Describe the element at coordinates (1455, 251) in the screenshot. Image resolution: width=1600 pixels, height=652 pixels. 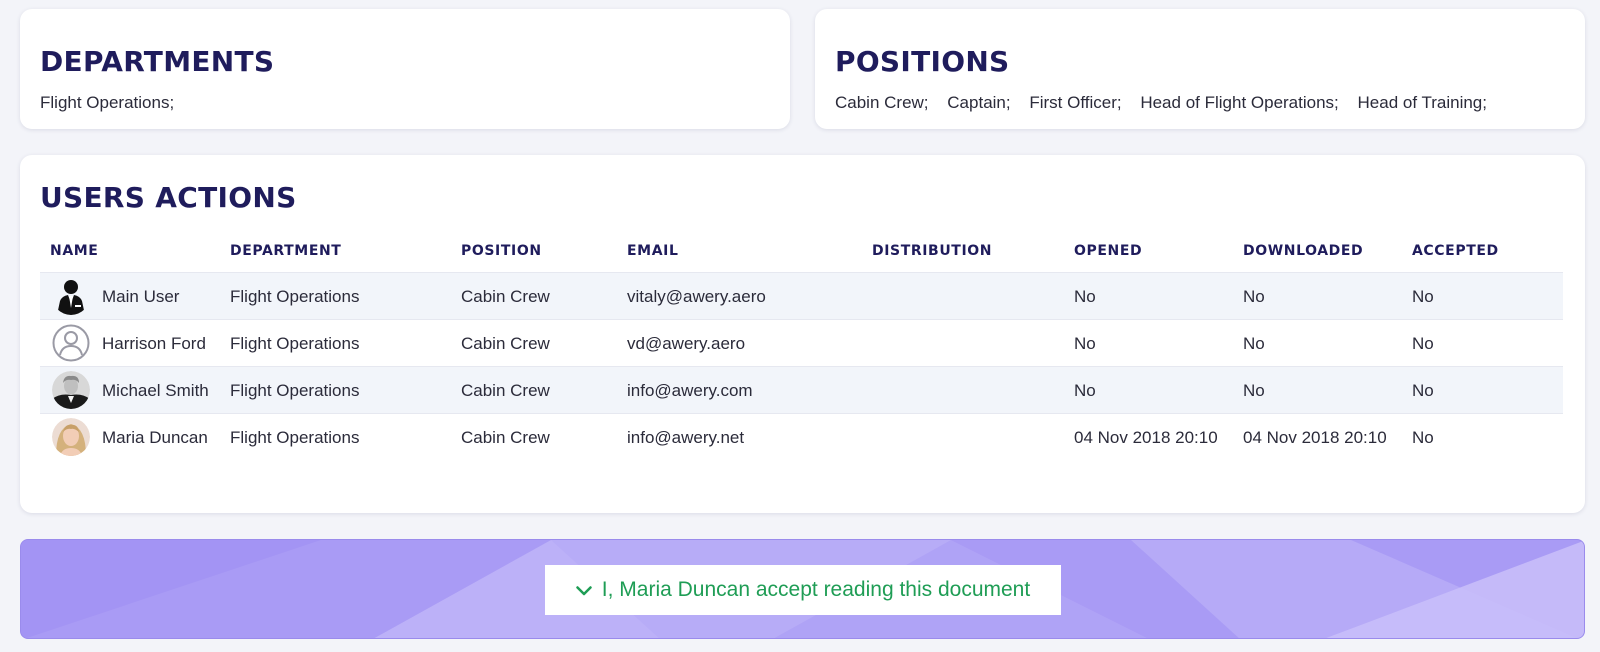
I see `column-header-accepted: ACCEPTED` at that location.